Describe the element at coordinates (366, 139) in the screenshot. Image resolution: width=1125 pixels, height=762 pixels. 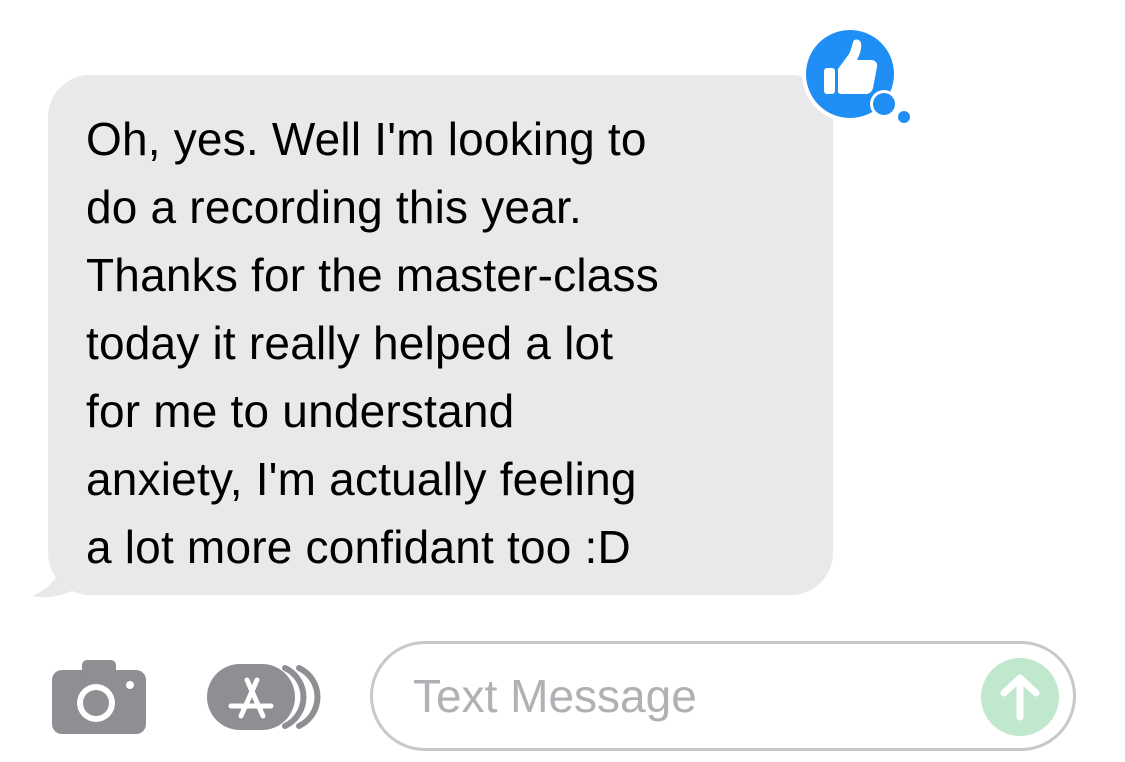
I see `message-line: Oh, yes. Well I'm looking to` at that location.